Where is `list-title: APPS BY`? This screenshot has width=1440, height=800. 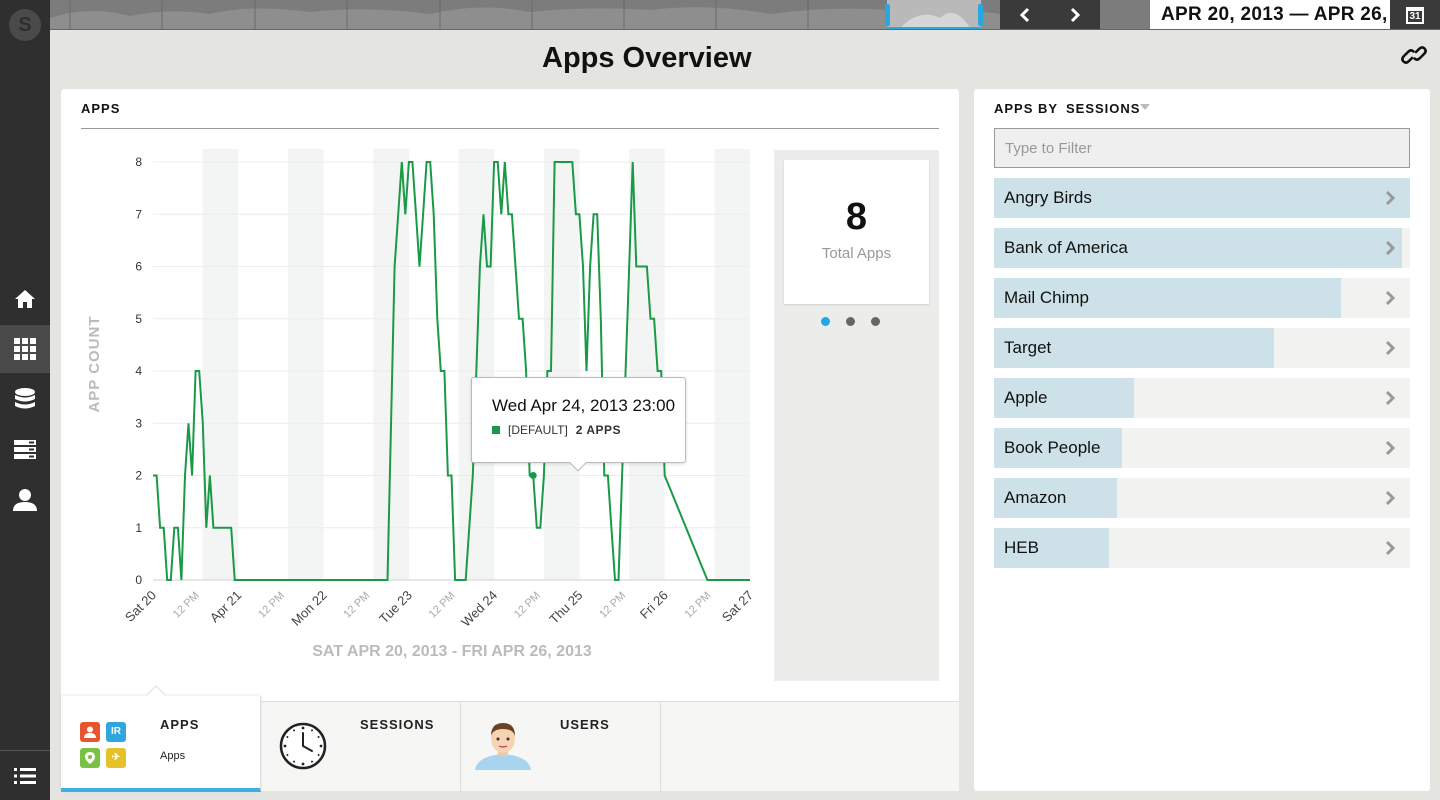
list-title: APPS BY is located at coordinates (1026, 108).